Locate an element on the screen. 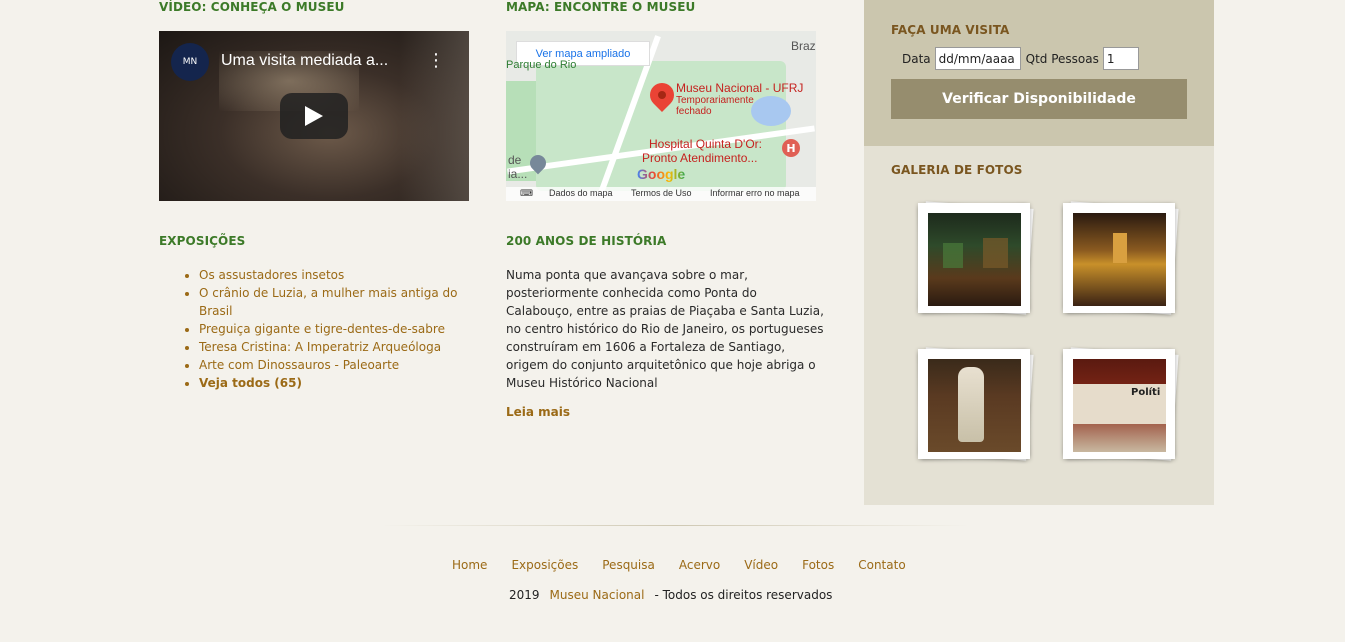 This screenshot has height=642, width=1345. channel-logo-icon: MN is located at coordinates (190, 62).